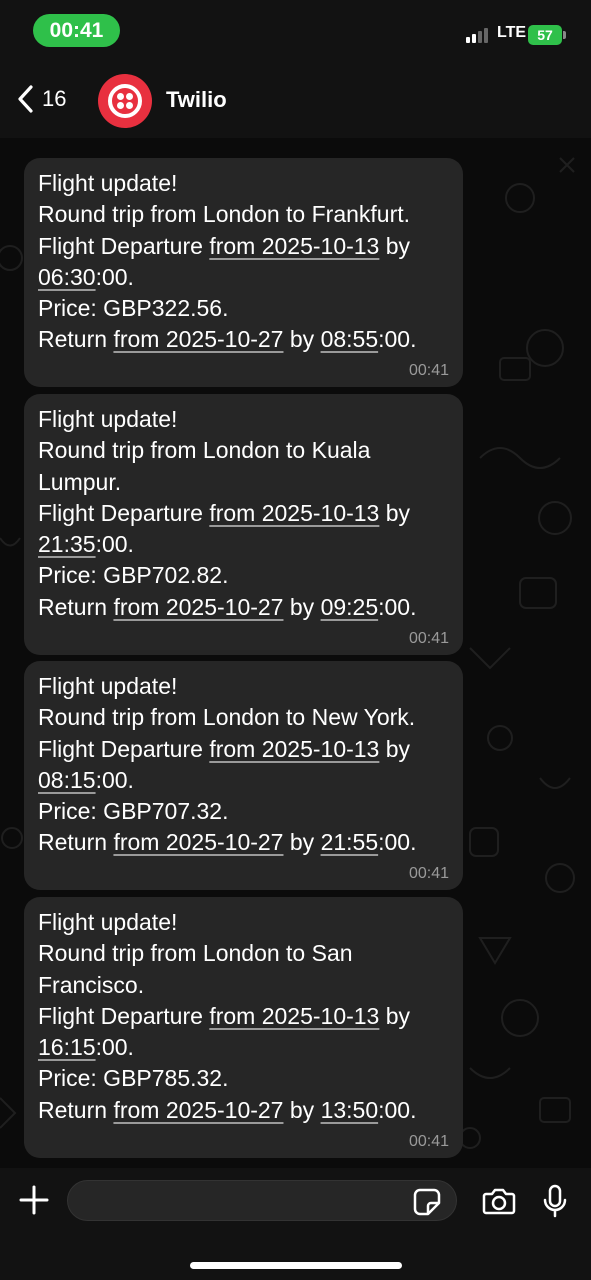 This screenshot has height=1280, width=591. I want to click on camera-icon, so click(499, 1201).